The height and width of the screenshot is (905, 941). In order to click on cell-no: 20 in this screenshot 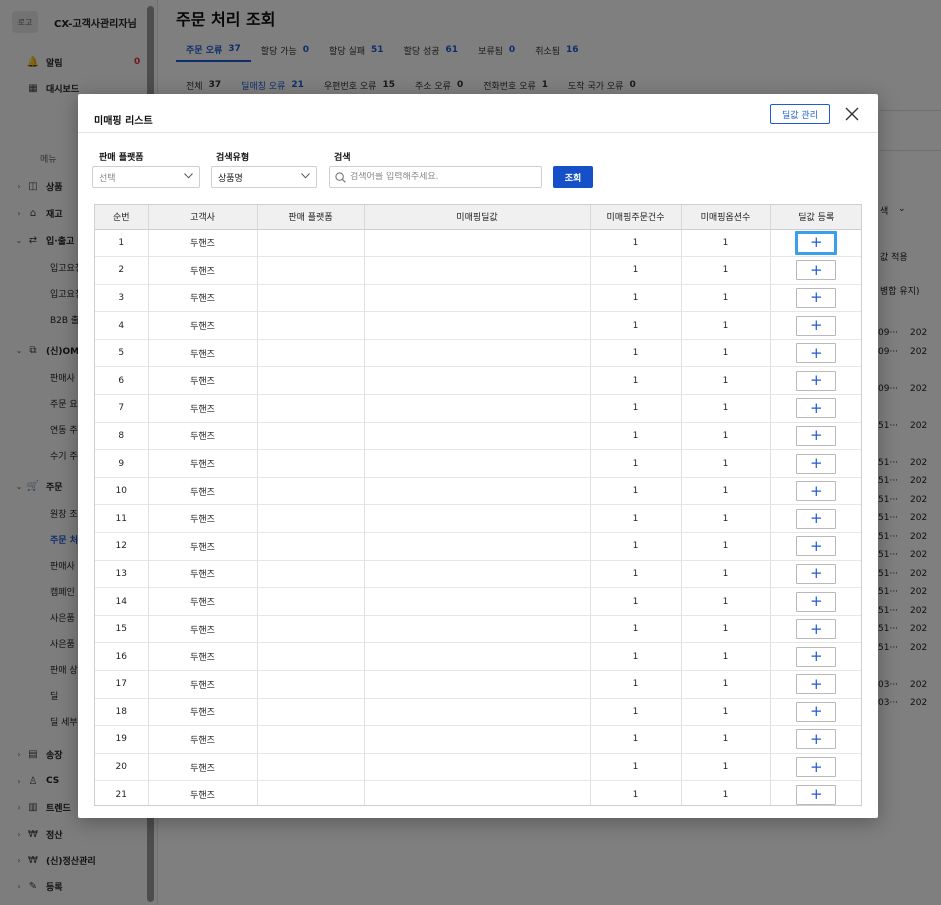, I will do `click(122, 767)`.